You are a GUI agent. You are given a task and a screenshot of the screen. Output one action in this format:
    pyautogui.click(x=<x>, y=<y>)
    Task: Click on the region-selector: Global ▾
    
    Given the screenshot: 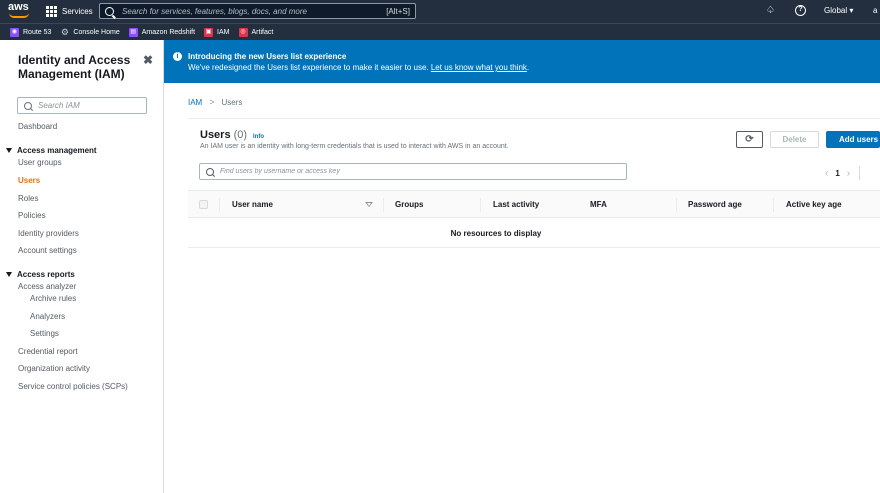 What is the action you would take?
    pyautogui.click(x=838, y=10)
    